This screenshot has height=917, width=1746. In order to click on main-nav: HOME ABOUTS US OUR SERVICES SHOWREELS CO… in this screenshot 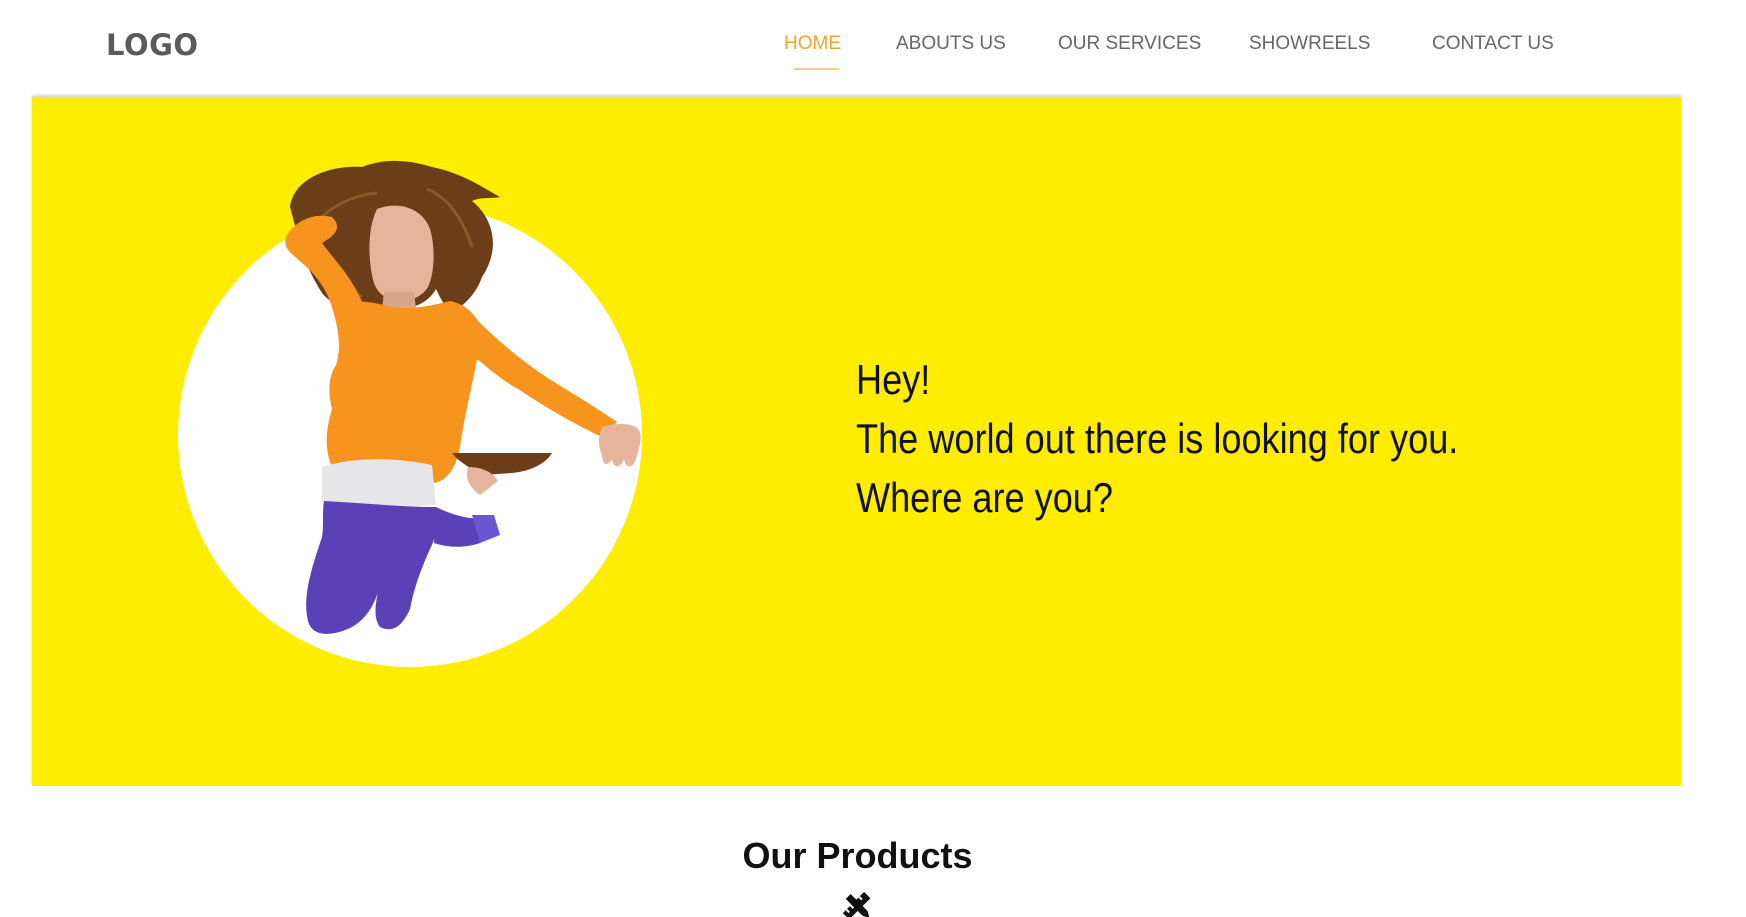, I will do `click(873, 53)`.